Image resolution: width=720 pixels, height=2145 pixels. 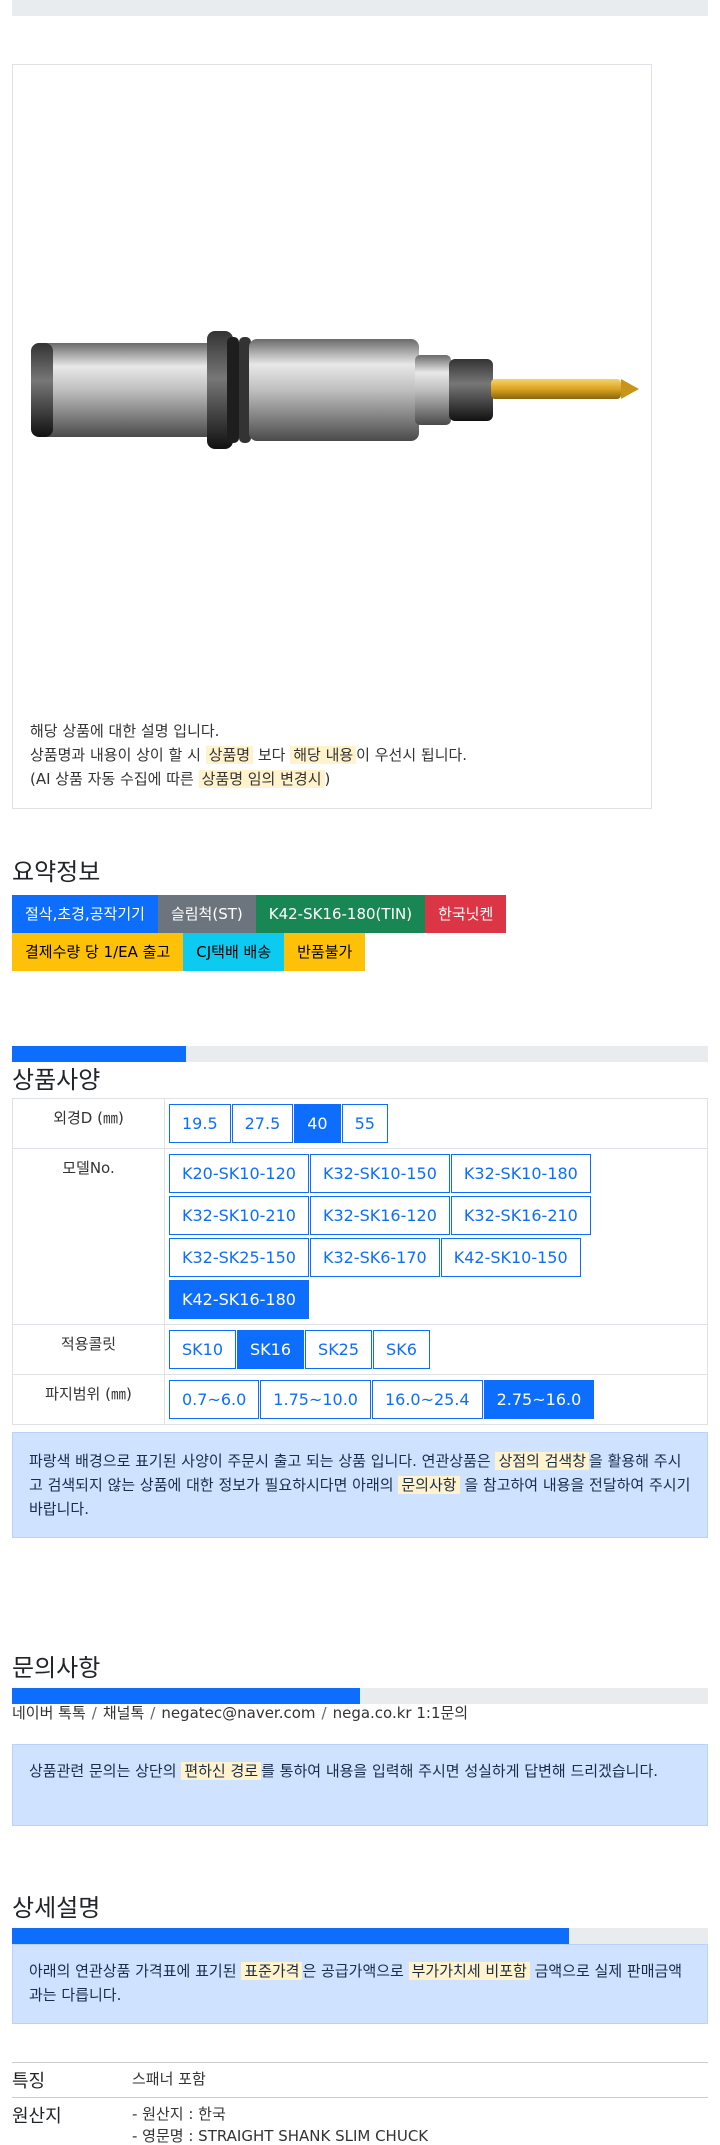 What do you see at coordinates (510, 1257) in the screenshot?
I see `spec-option-button: K42-SK10-150` at bounding box center [510, 1257].